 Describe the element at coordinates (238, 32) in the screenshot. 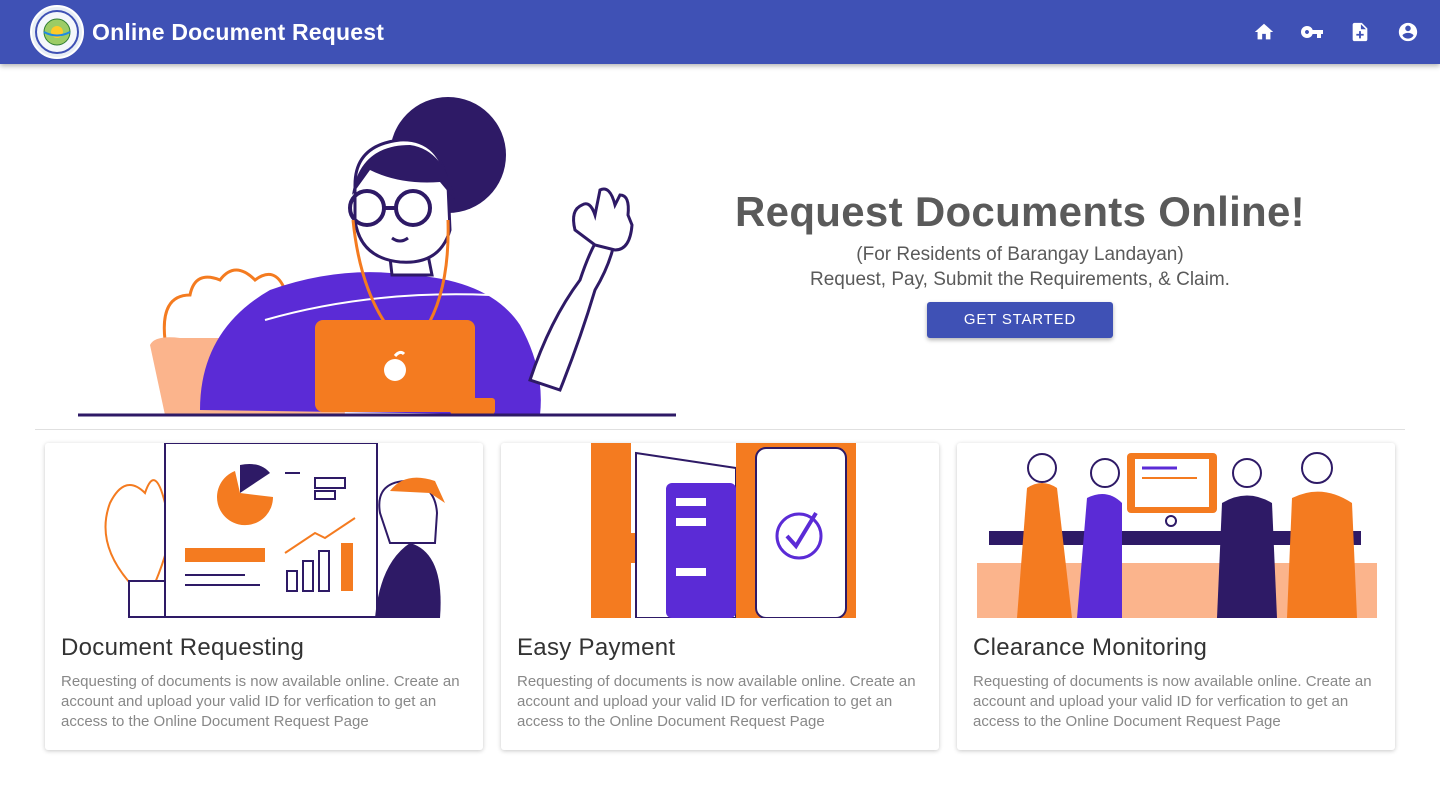

I see `app-title: Online Document Request` at that location.